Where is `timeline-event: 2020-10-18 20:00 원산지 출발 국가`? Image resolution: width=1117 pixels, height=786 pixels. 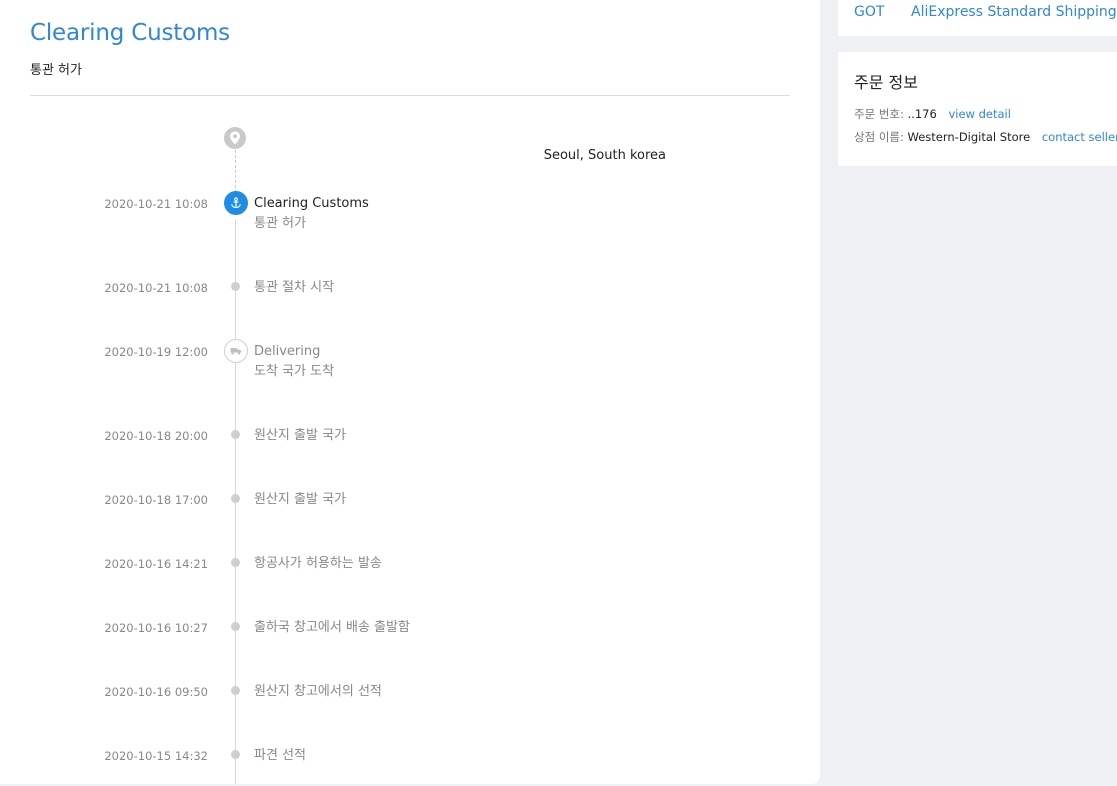 timeline-event: 2020-10-18 20:00 원산지 출발 국가 is located at coordinates (410, 446).